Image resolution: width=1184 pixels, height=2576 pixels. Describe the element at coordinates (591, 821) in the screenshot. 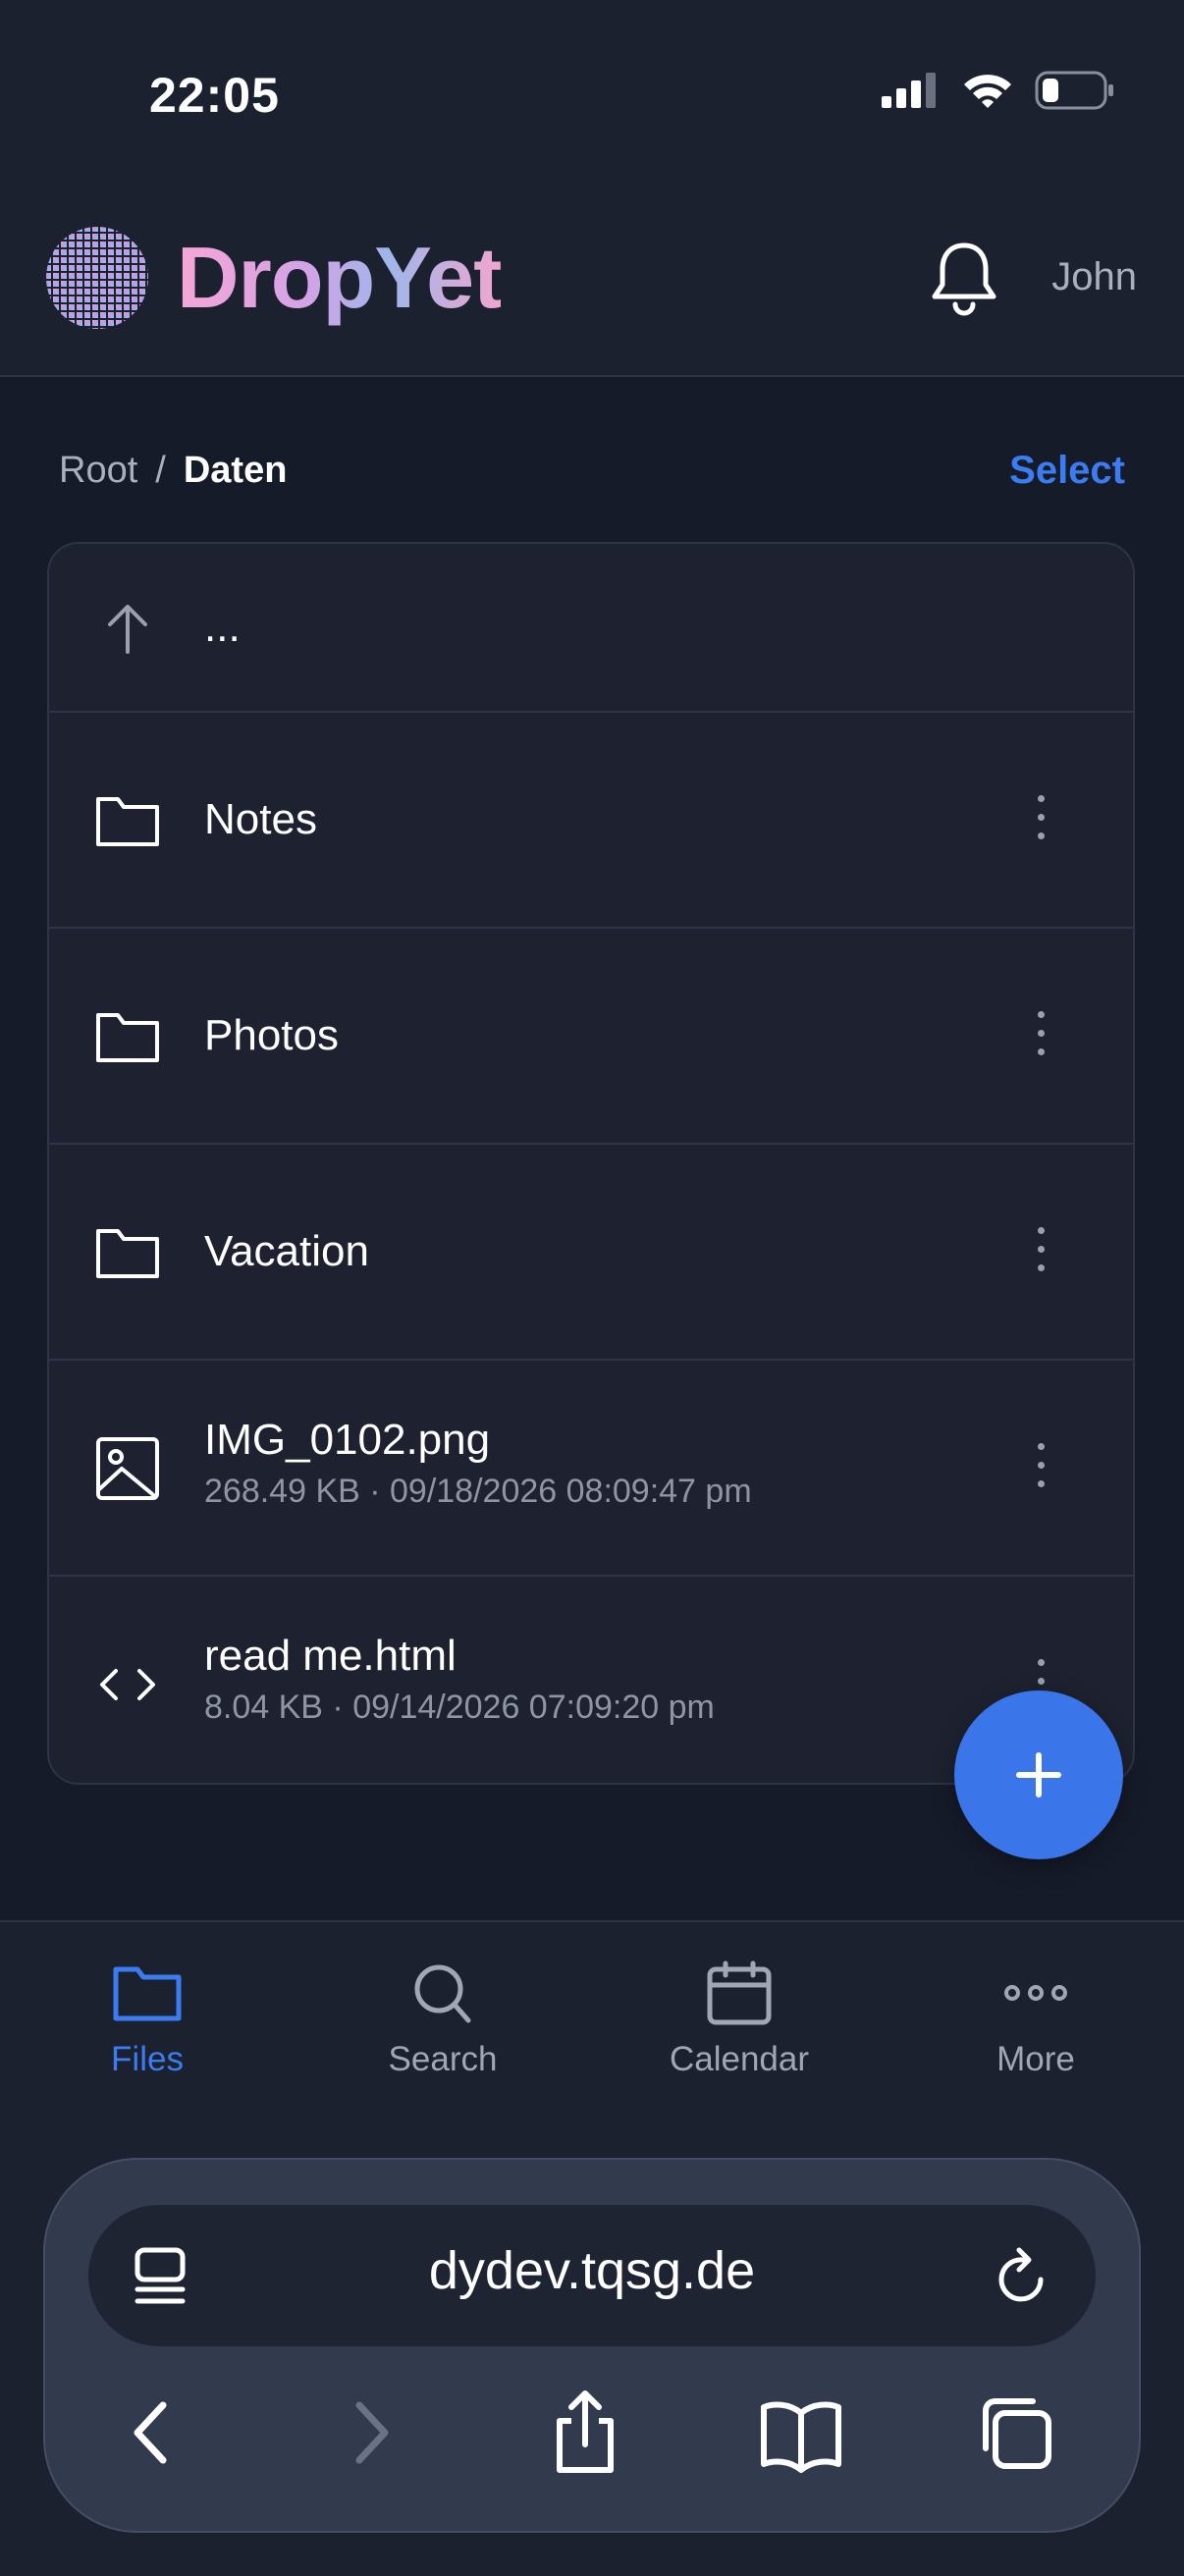

I see `file-row-notes: Notes` at that location.